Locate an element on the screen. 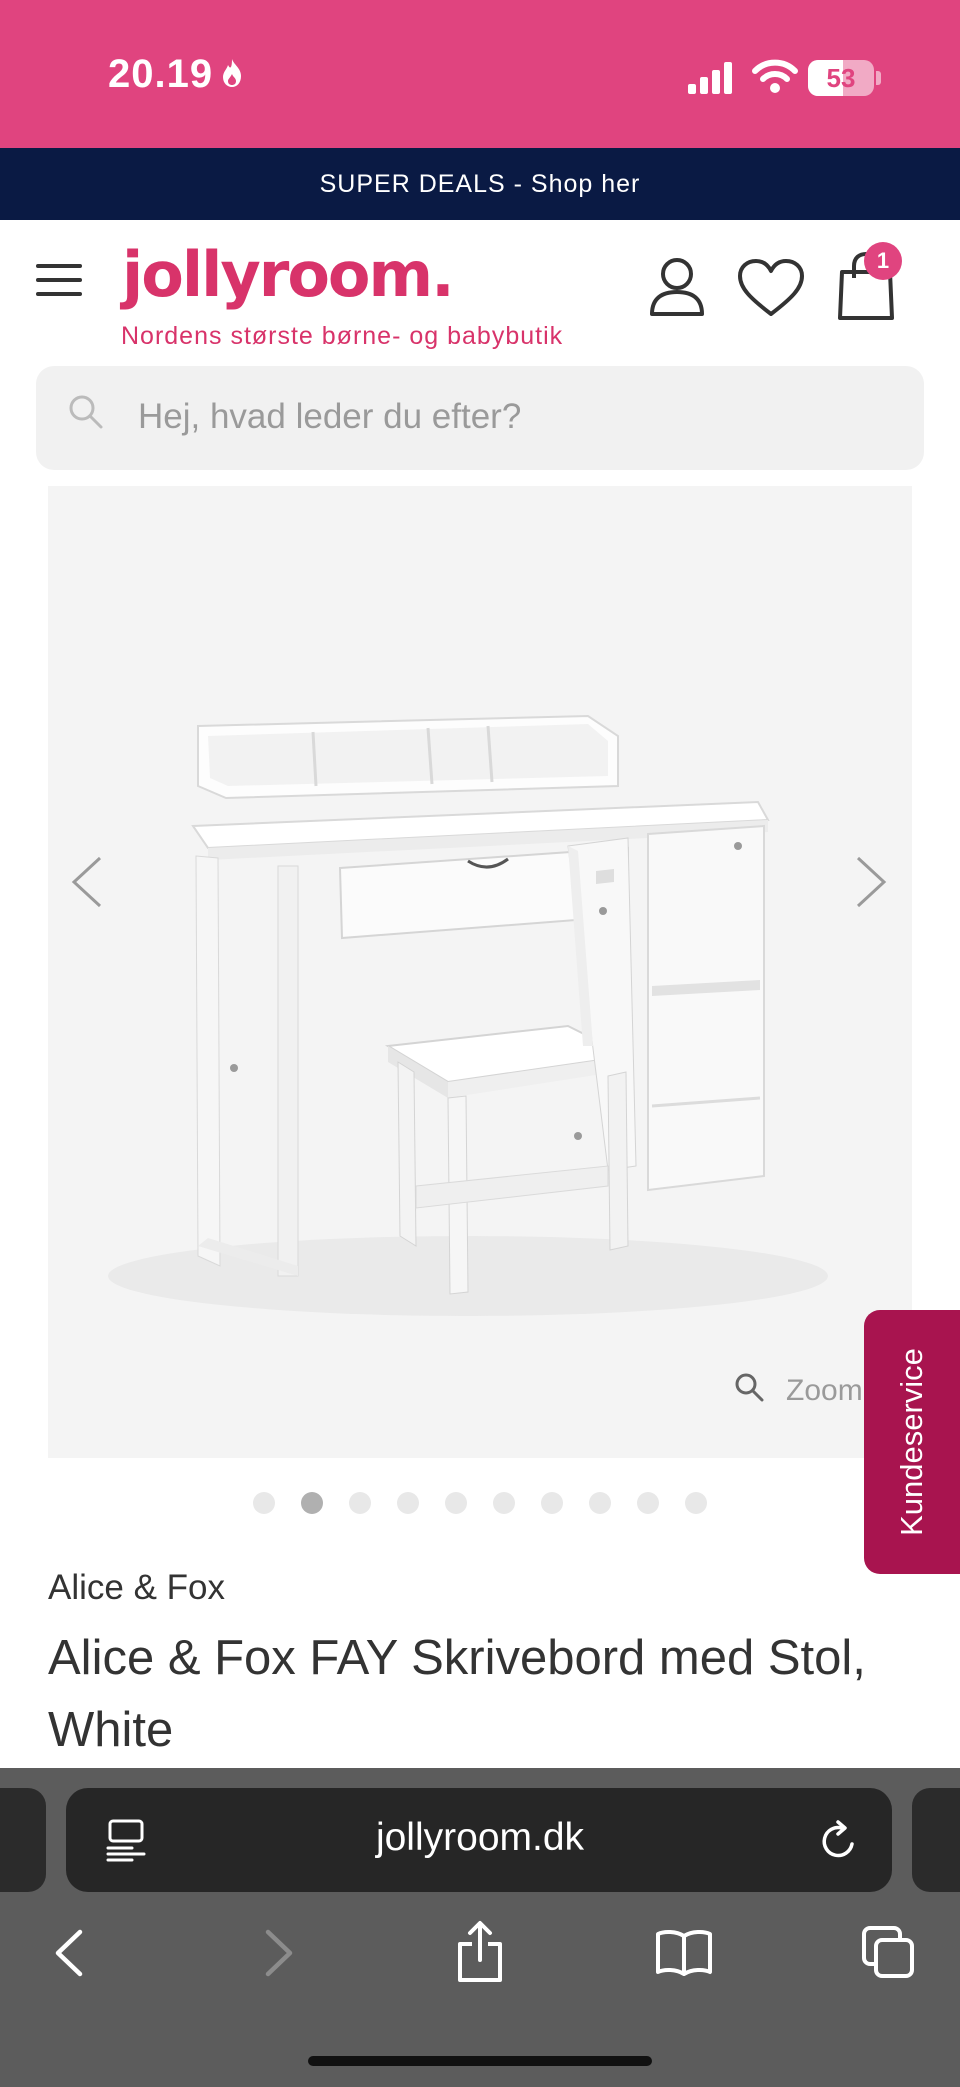 This screenshot has width=960, height=2087. status-time: 20.19 is located at coordinates (161, 74).